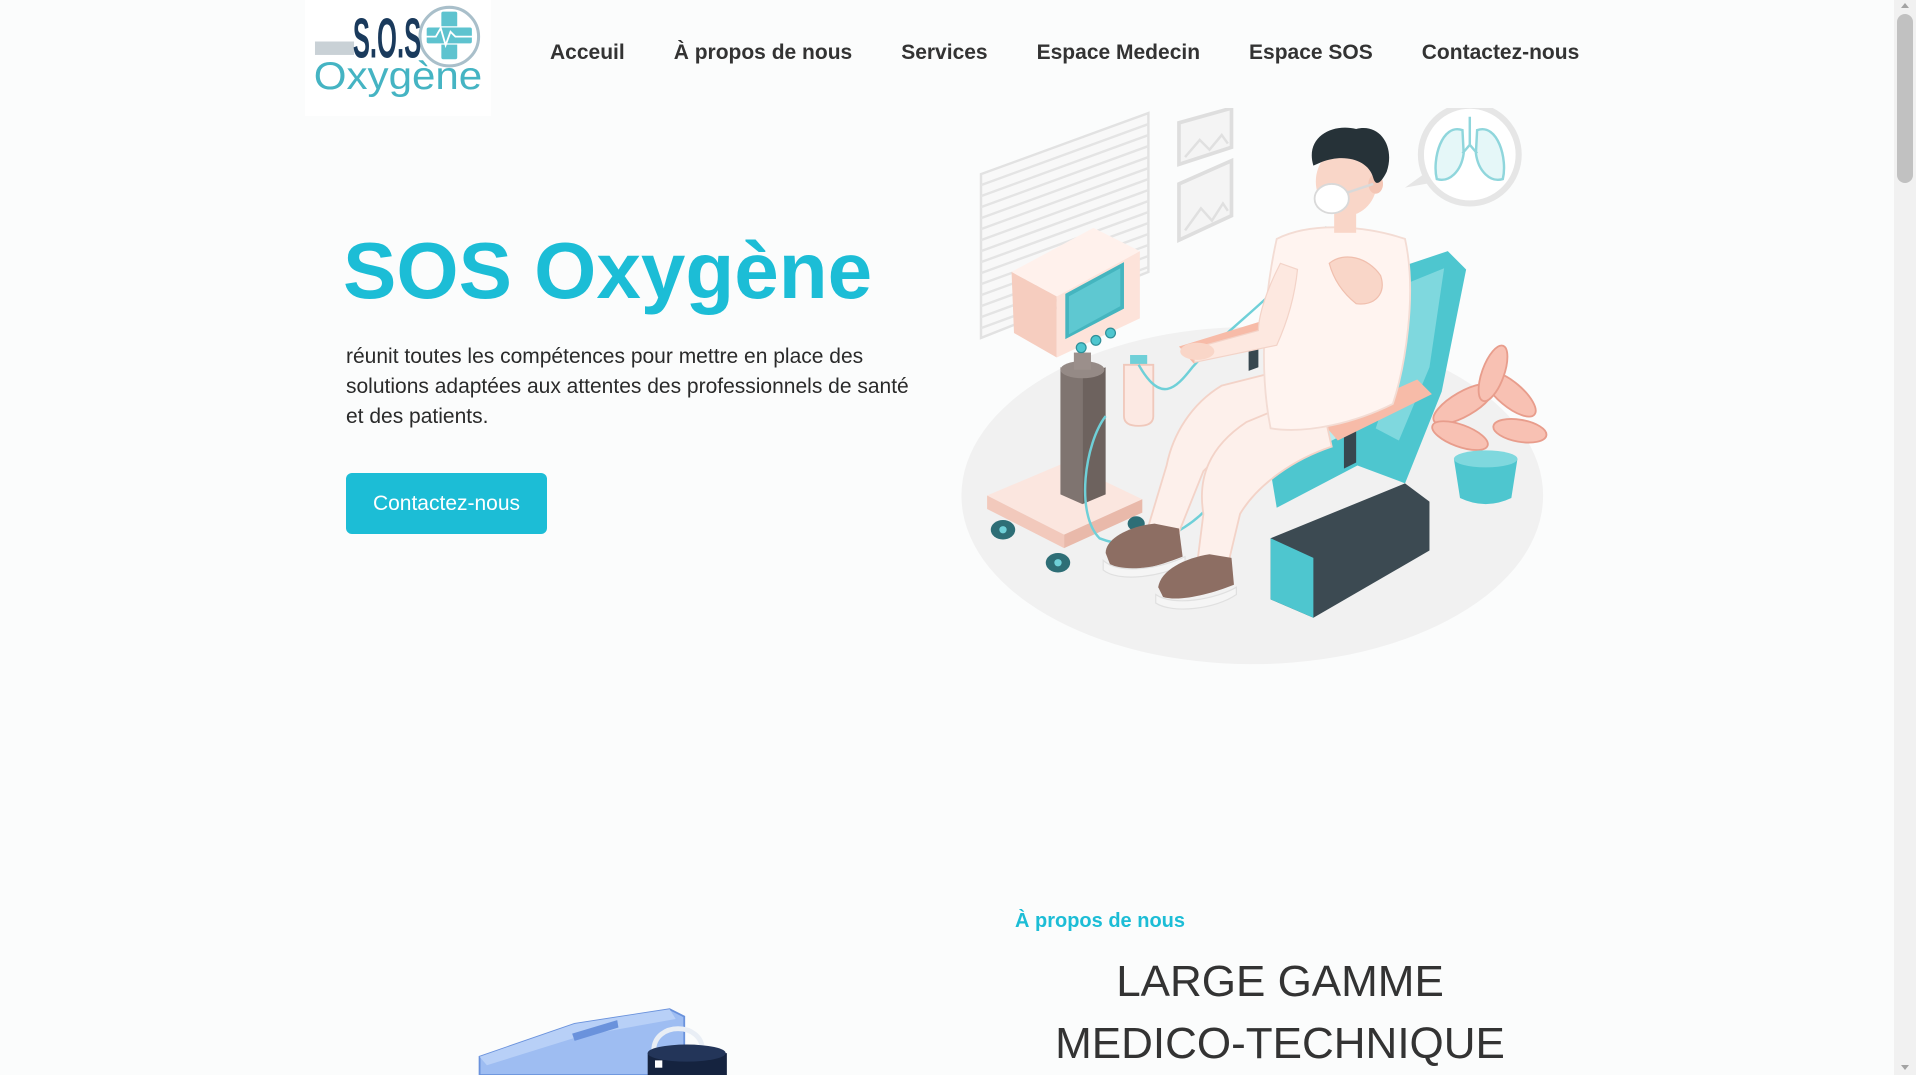  Describe the element at coordinates (1463, 157) in the screenshot. I see `lungs-icon` at that location.